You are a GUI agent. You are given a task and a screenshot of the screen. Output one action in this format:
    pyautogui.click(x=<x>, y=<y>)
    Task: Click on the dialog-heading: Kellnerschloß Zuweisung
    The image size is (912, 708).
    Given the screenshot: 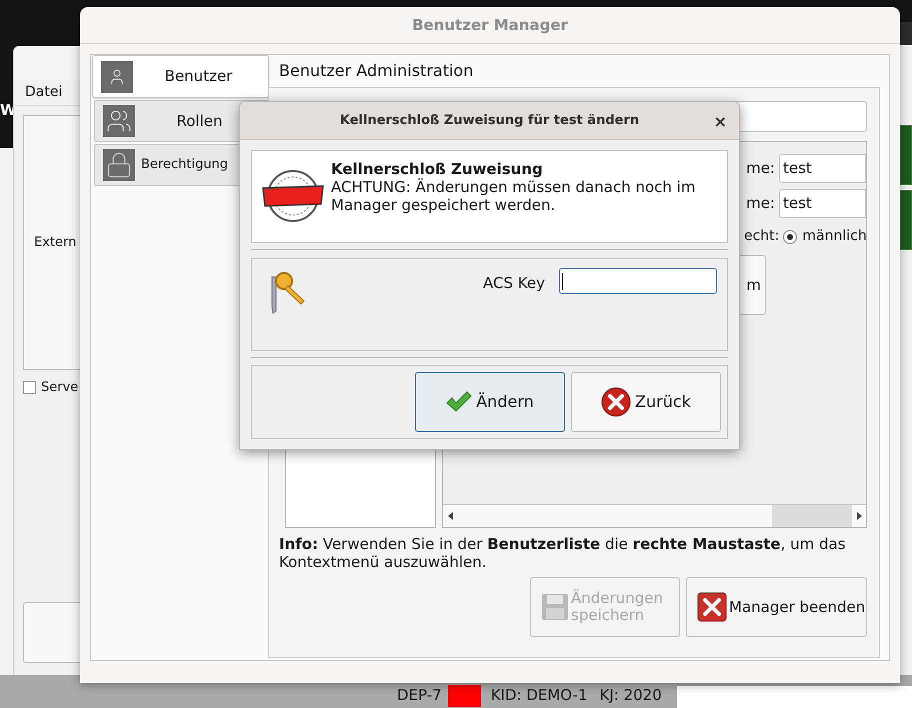 What is the action you would take?
    pyautogui.click(x=437, y=169)
    